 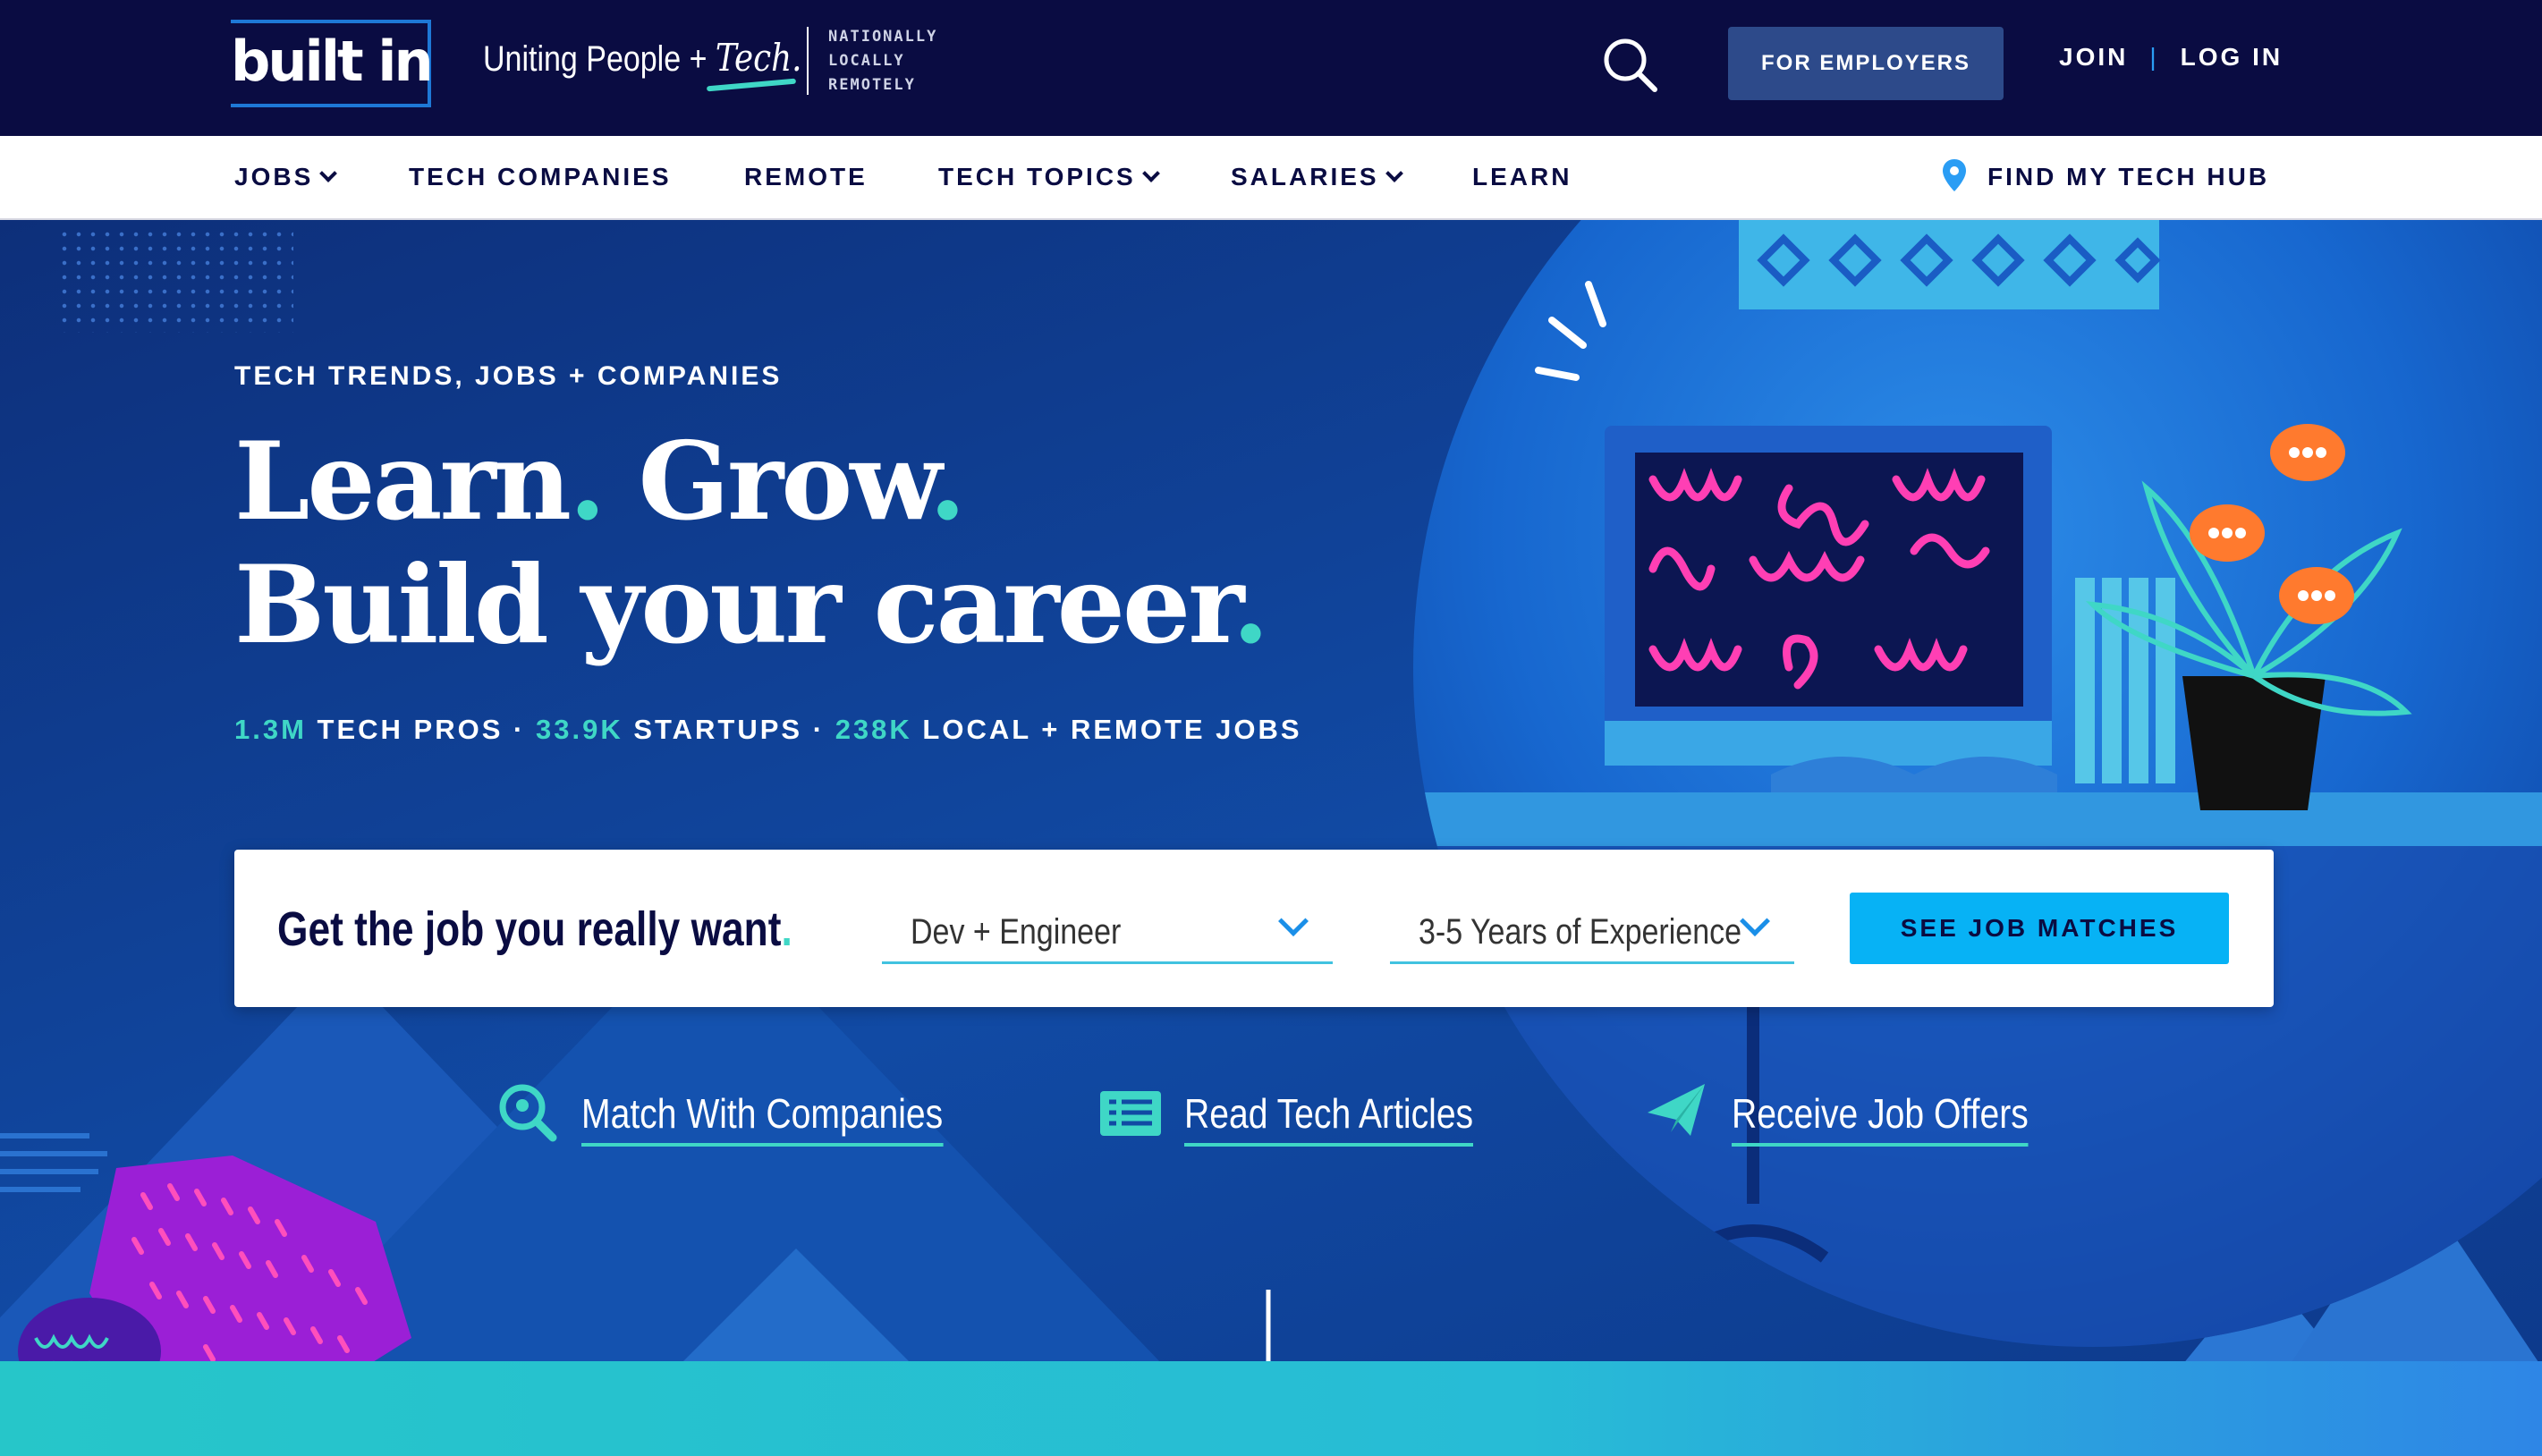 I want to click on reach-list: NATIONALLY LOCALLY REMOTELY, so click(x=882, y=61).